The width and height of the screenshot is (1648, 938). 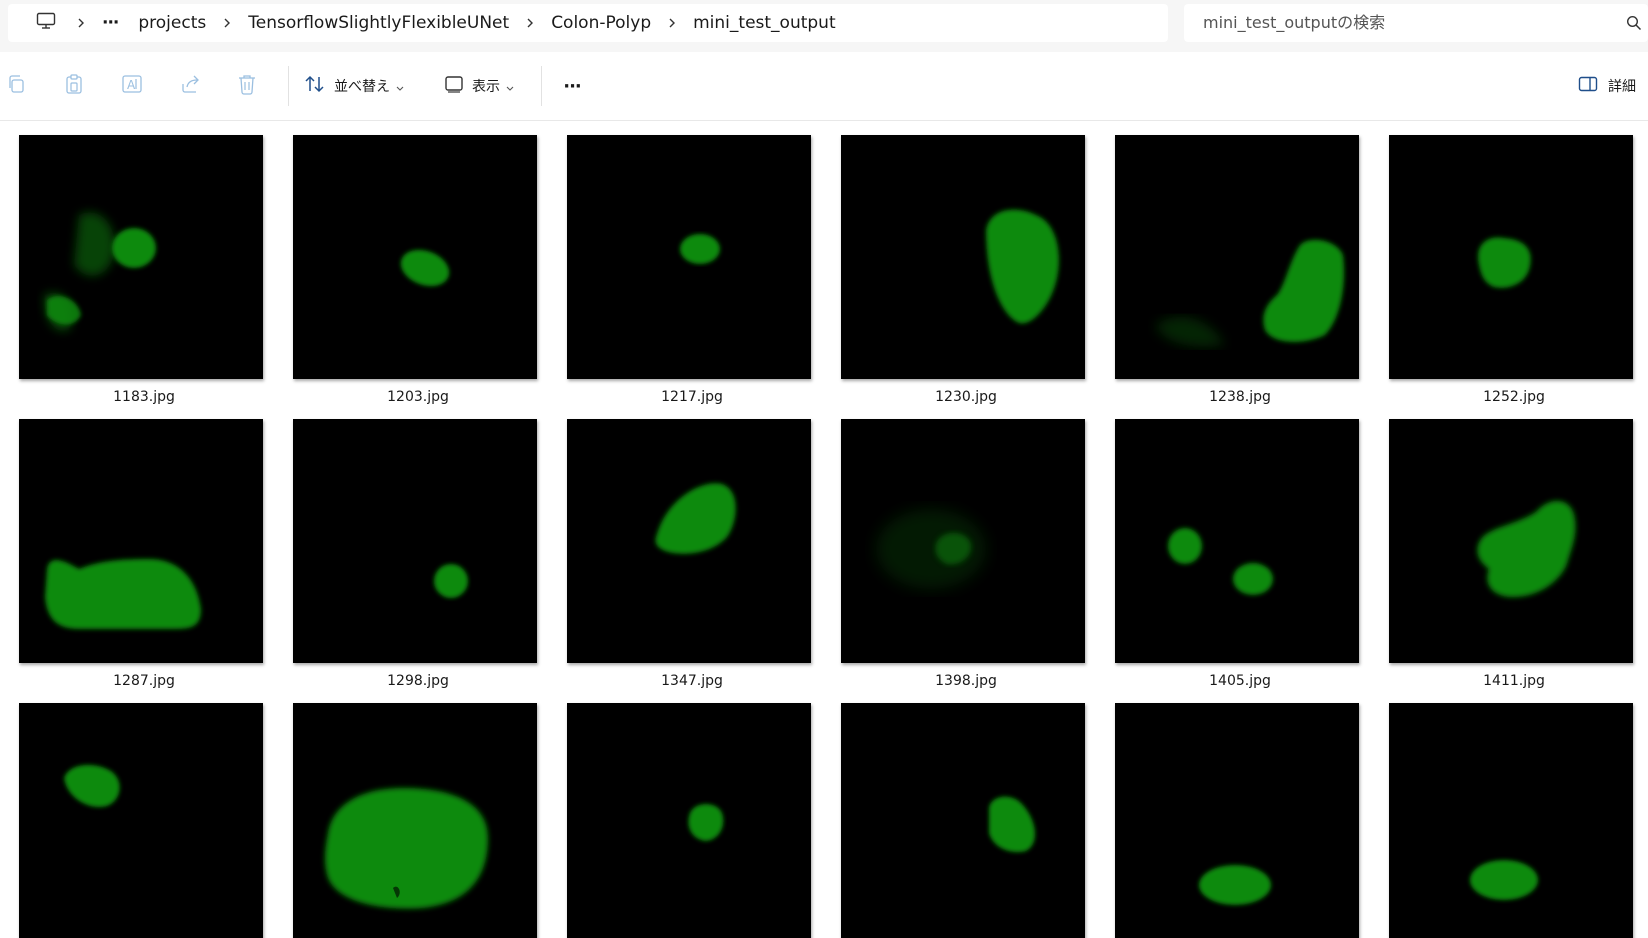 I want to click on this-pc-button, so click(x=37, y=23).